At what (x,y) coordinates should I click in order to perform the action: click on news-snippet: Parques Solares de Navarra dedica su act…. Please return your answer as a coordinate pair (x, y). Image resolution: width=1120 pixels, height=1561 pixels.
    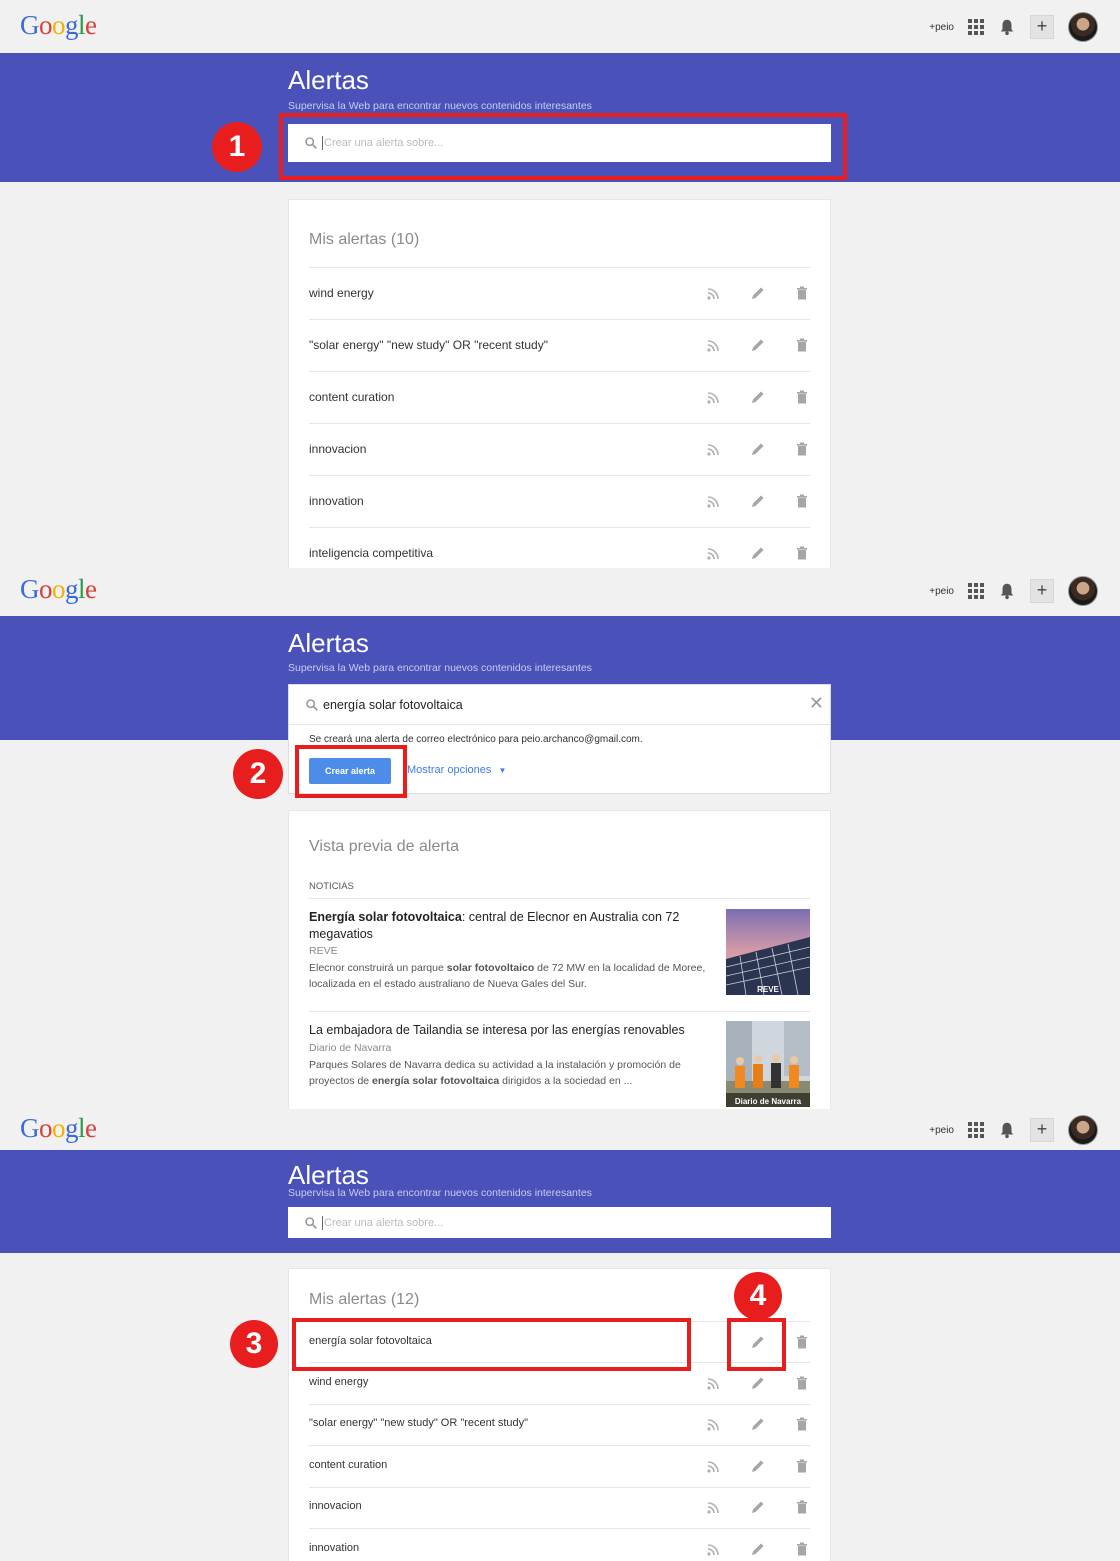
    Looking at the image, I should click on (509, 1073).